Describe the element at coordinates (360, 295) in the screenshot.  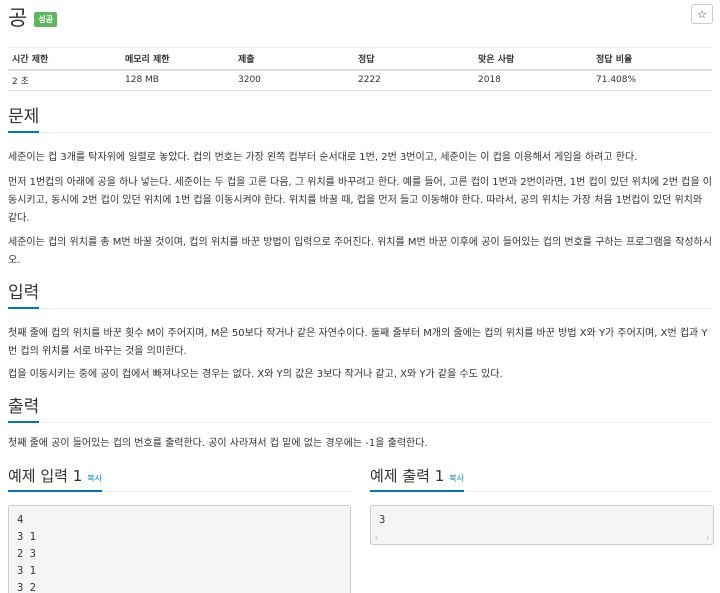
I see `input-header: 입력` at that location.